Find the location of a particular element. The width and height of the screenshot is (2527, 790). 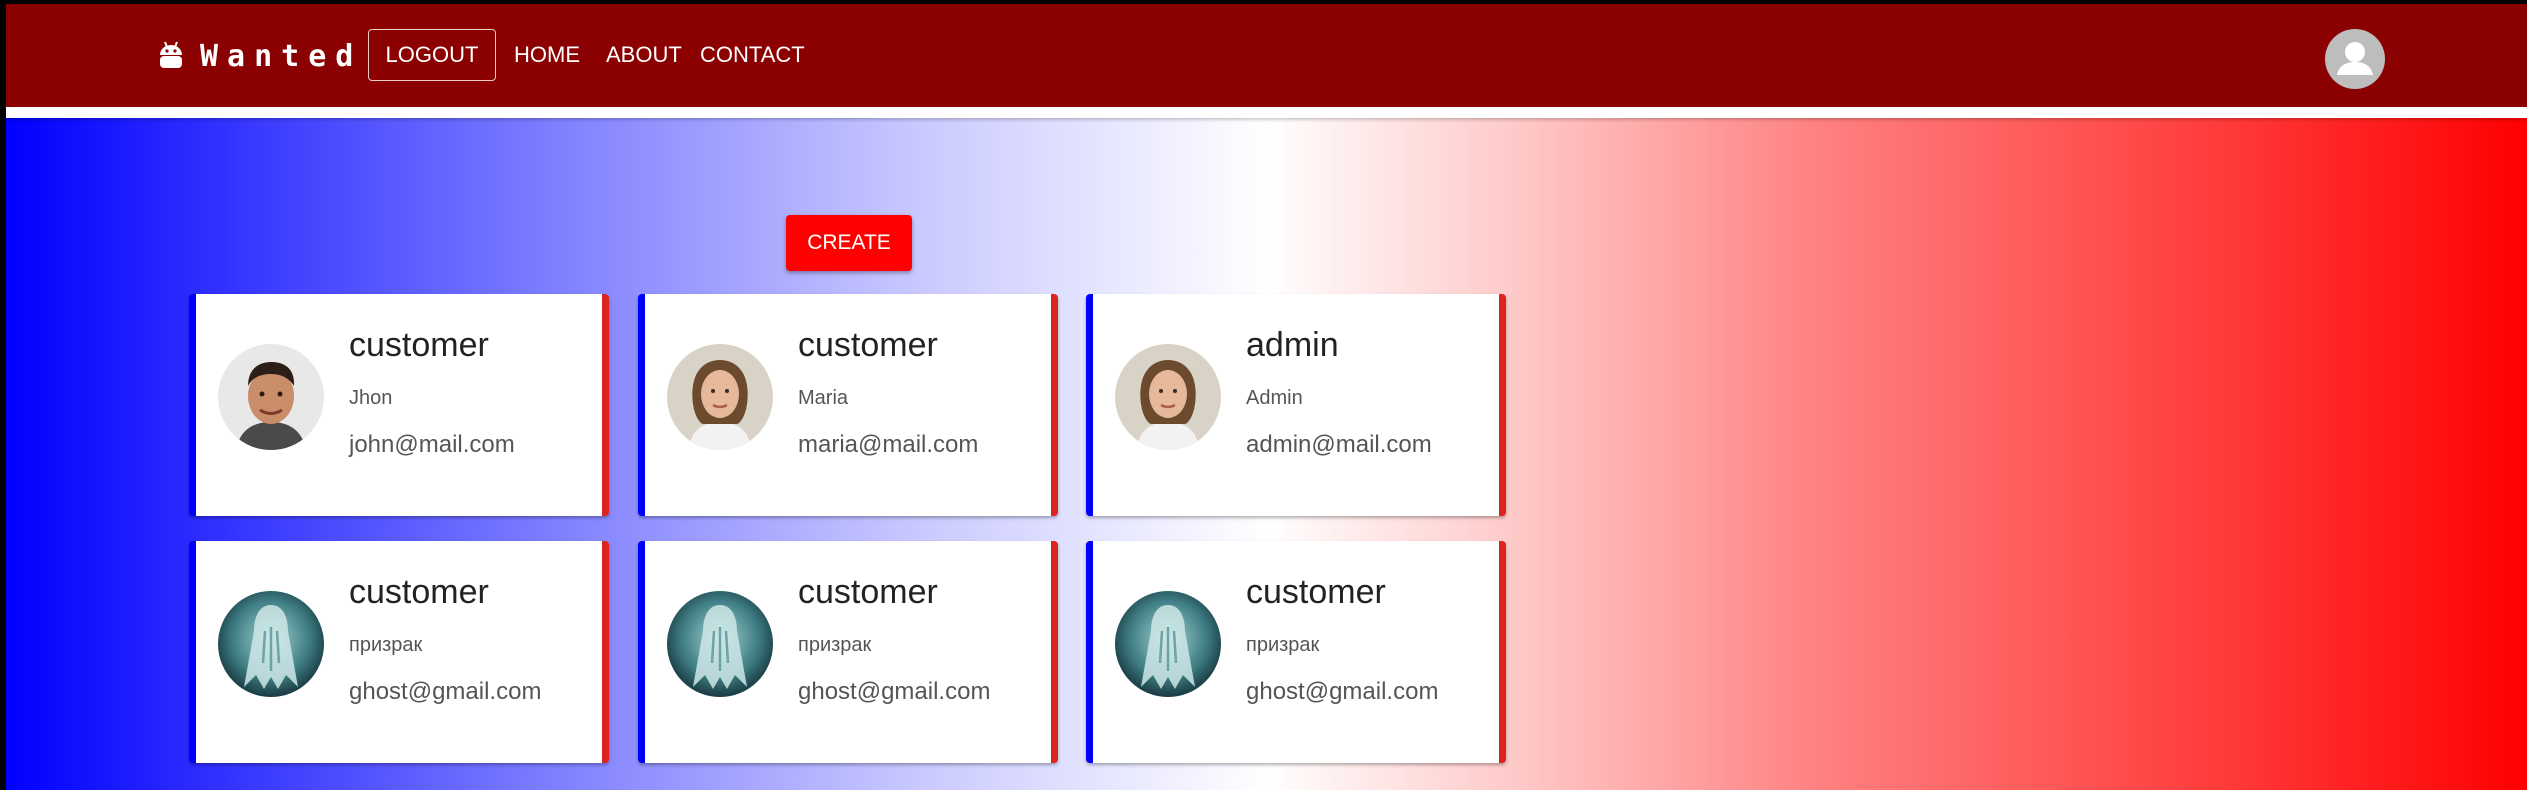

user-email: maria@mail.com is located at coordinates (888, 444).